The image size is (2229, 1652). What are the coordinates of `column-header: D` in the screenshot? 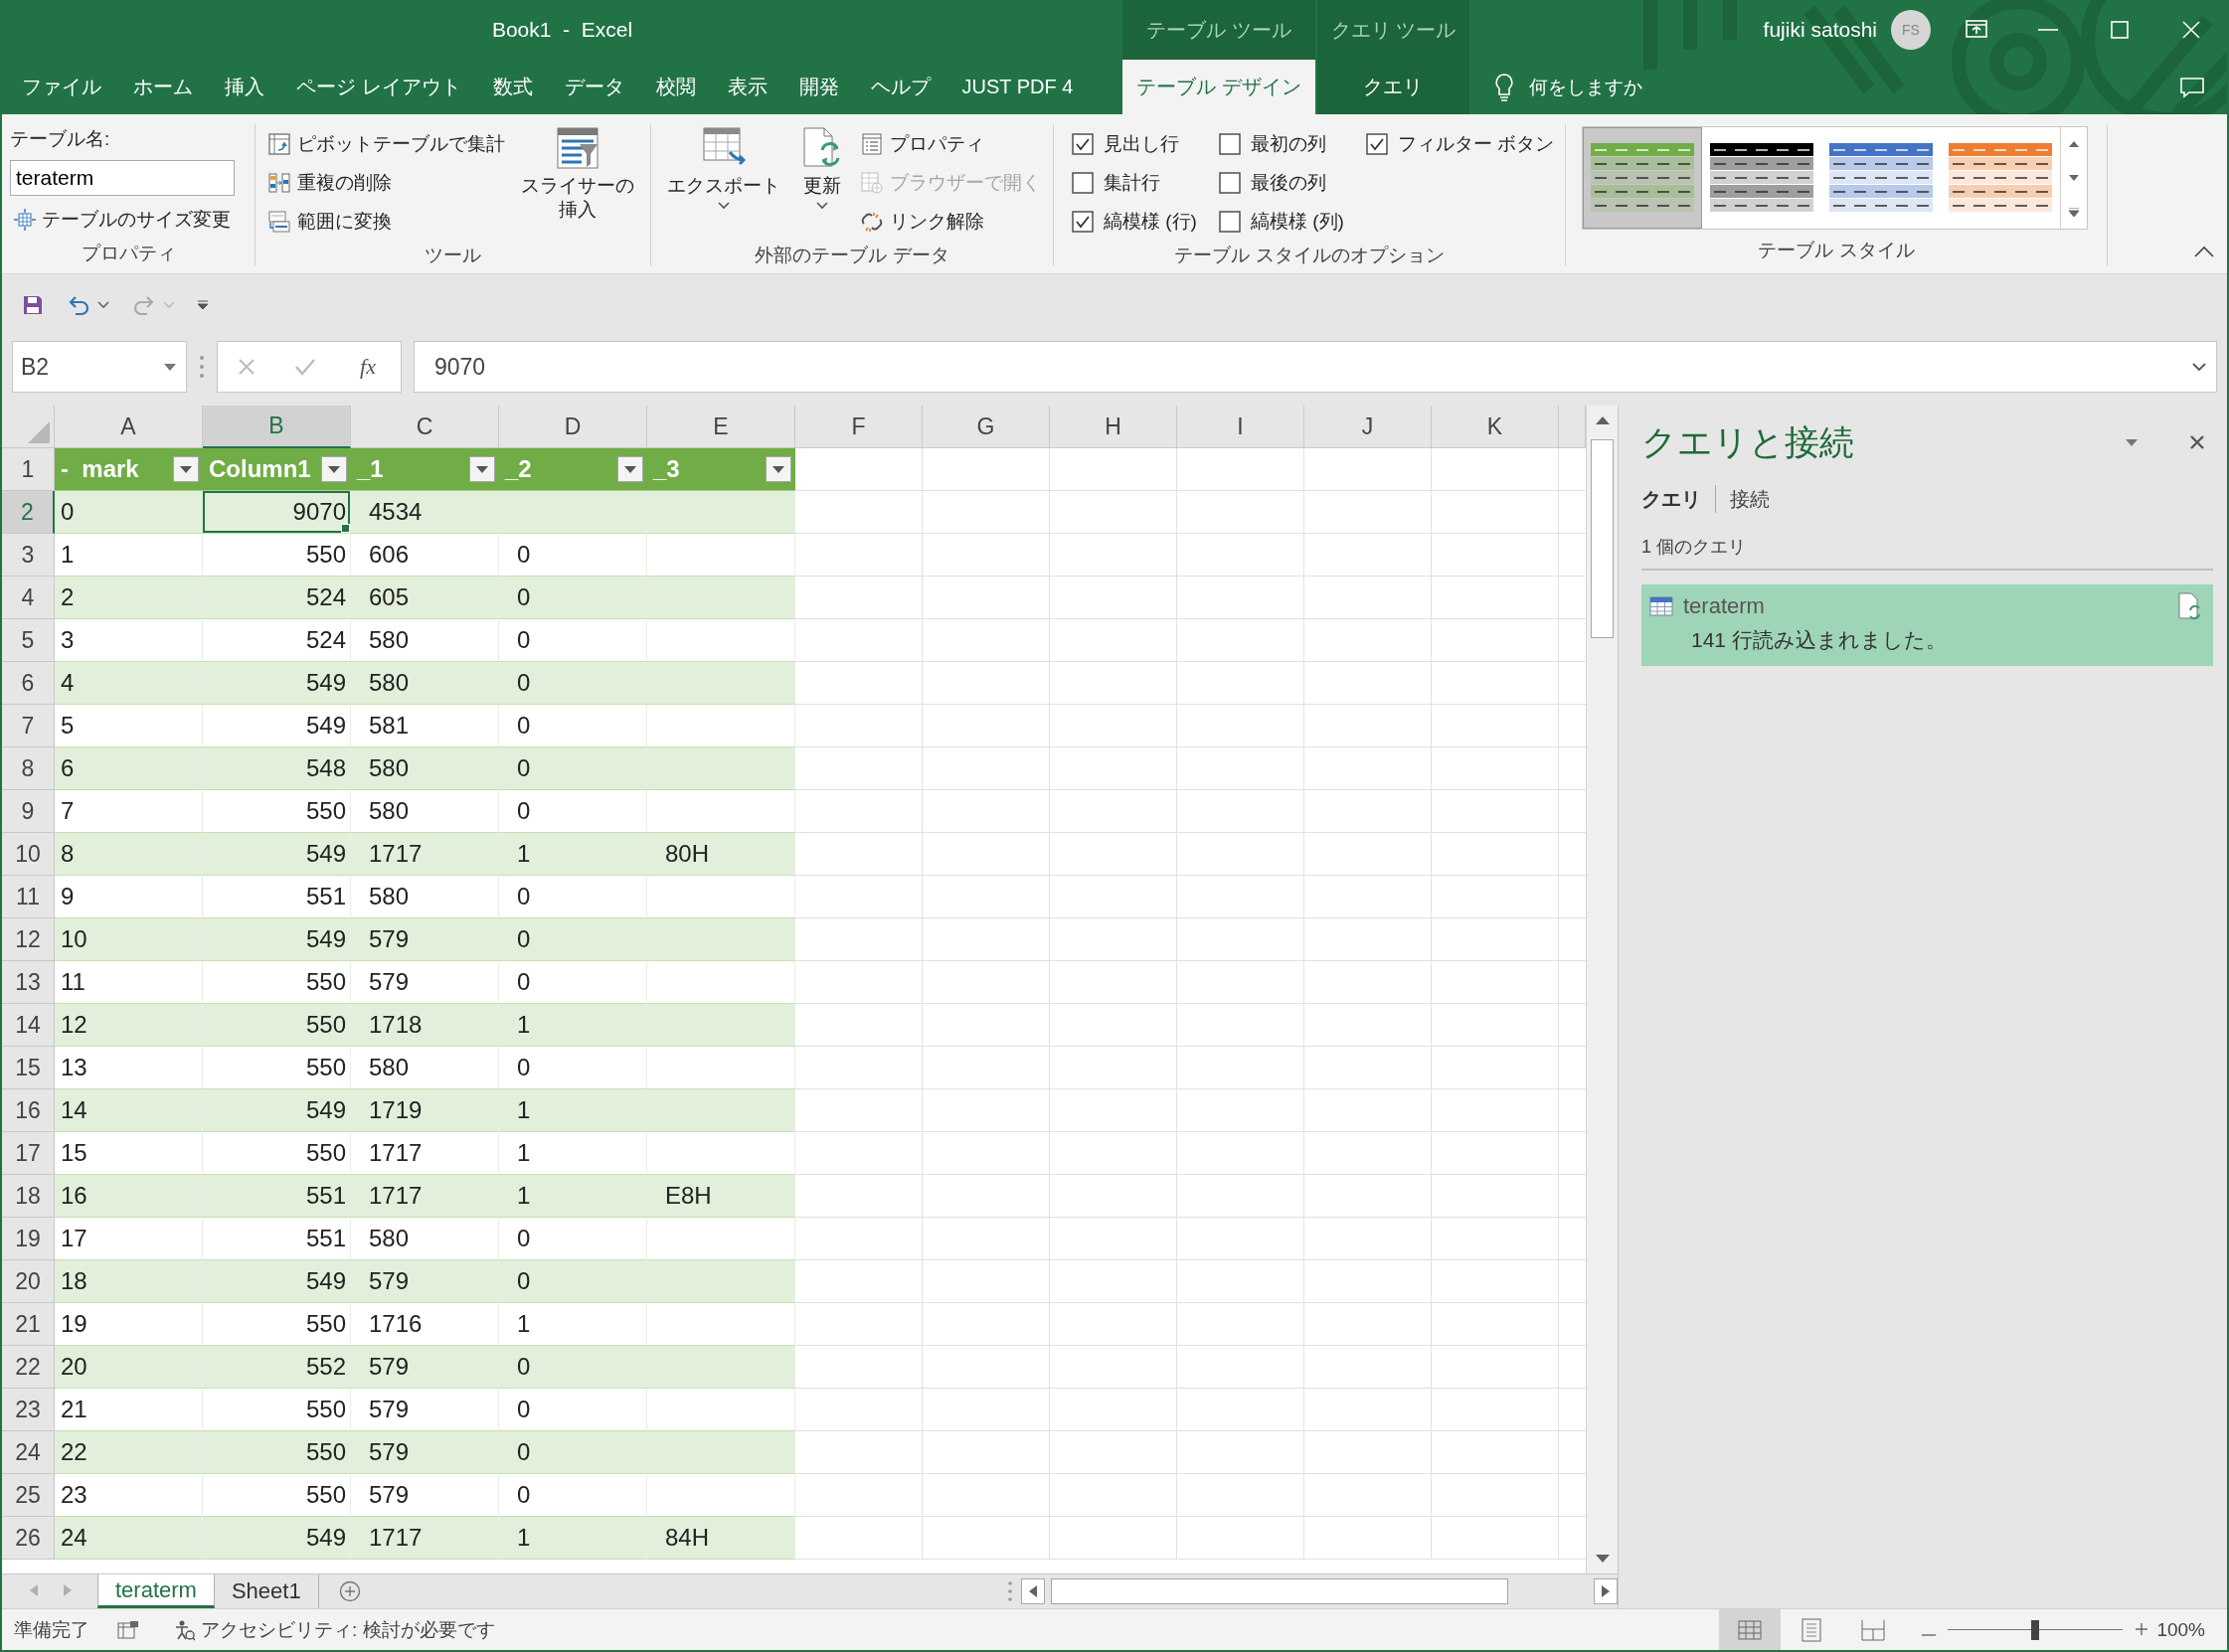 It's located at (573, 427).